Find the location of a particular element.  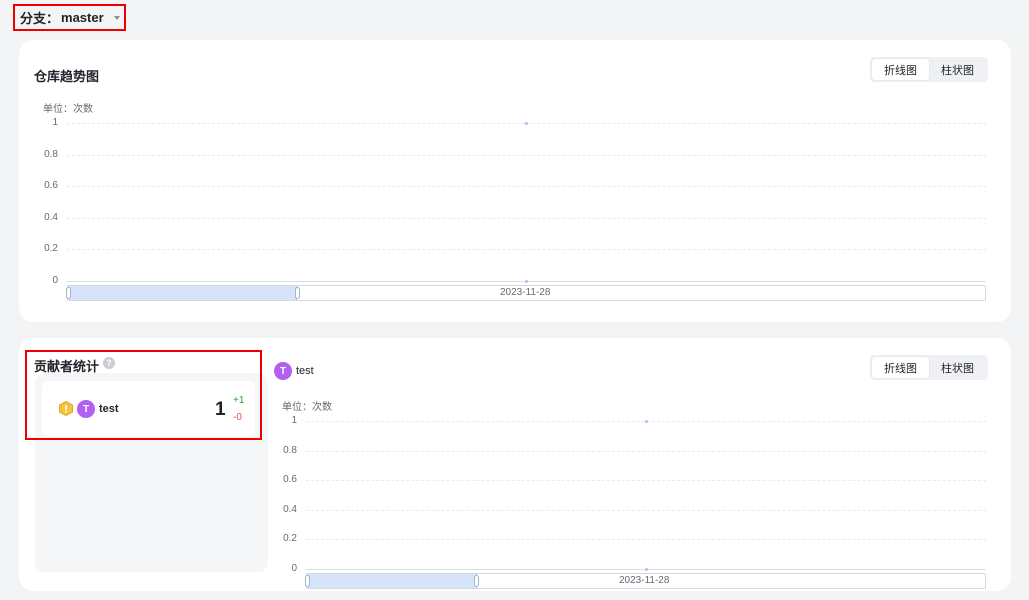

repo-trend-title: 仓库趋势图 is located at coordinates (67, 76).